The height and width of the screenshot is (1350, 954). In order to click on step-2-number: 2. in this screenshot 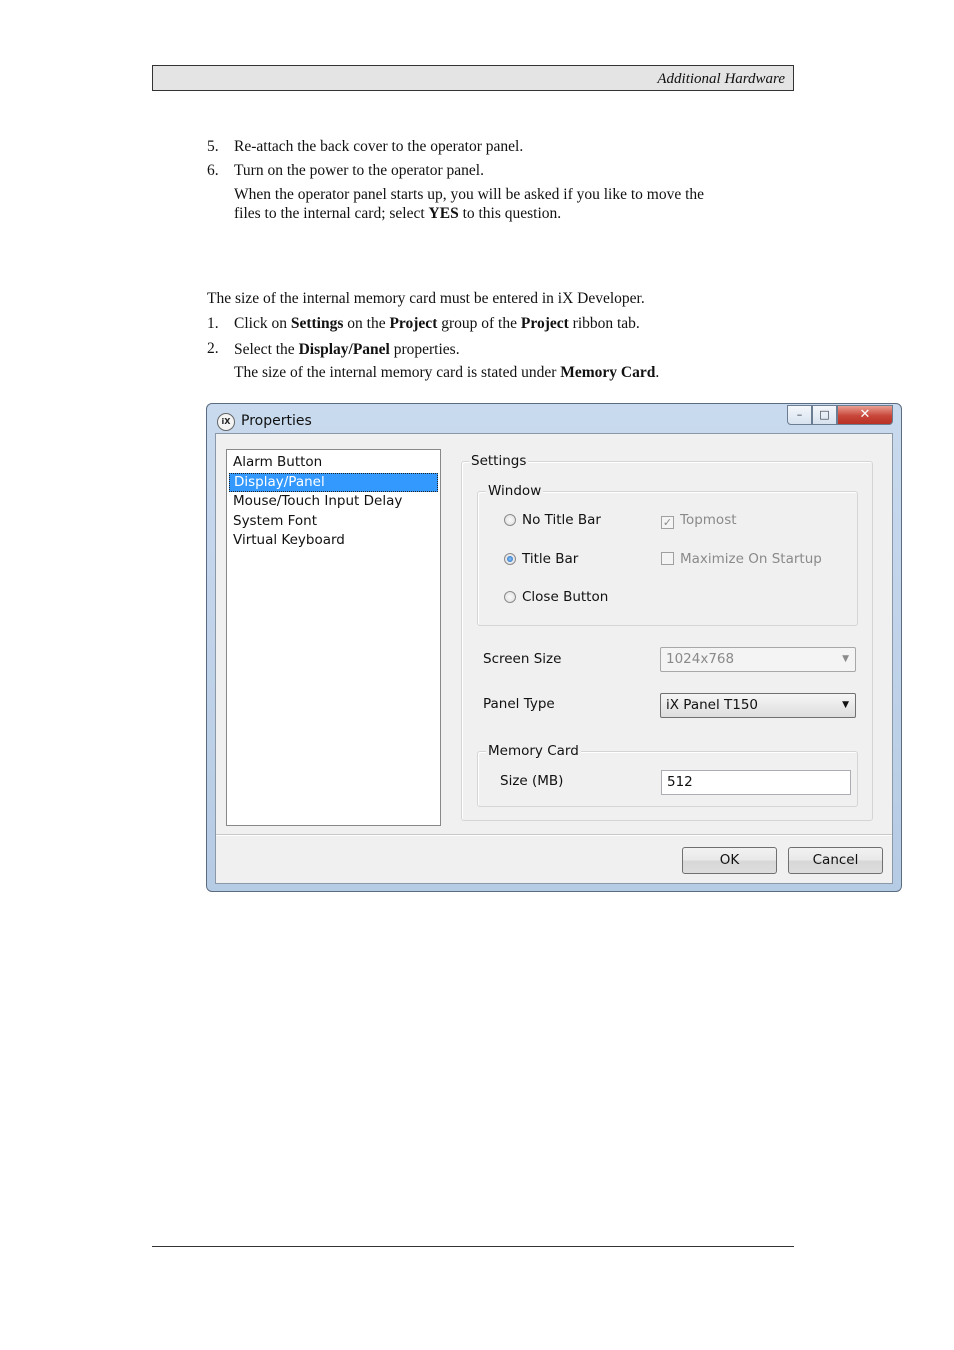, I will do `click(213, 348)`.